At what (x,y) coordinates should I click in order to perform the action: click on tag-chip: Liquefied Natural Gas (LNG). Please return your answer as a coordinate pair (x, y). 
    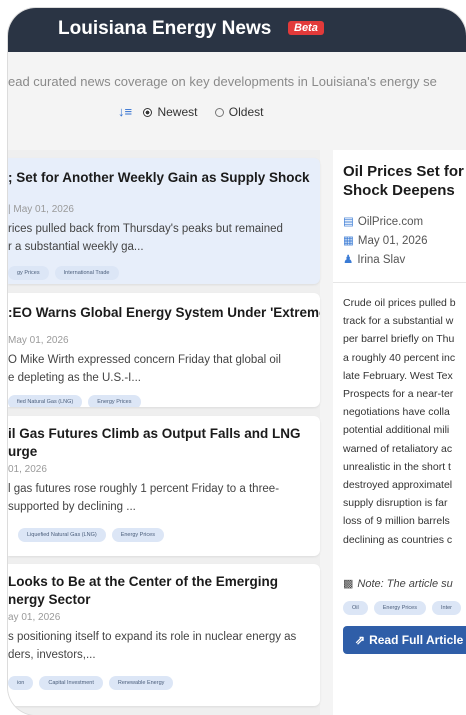
    Looking at the image, I should click on (62, 535).